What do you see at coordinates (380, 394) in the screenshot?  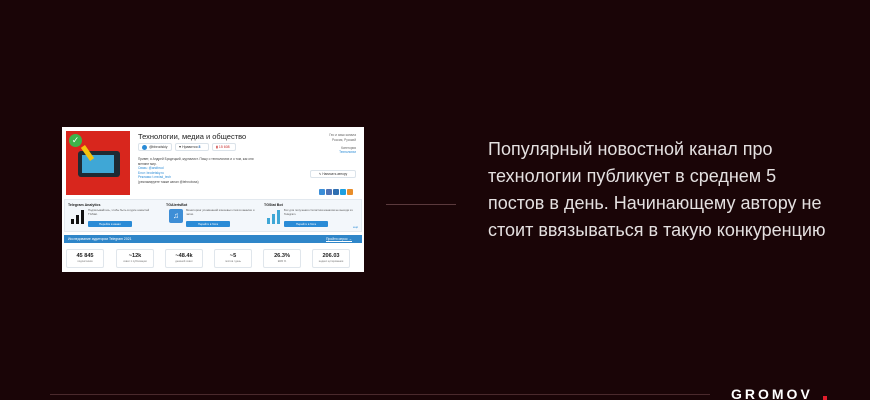 I see `bottom-rule` at bounding box center [380, 394].